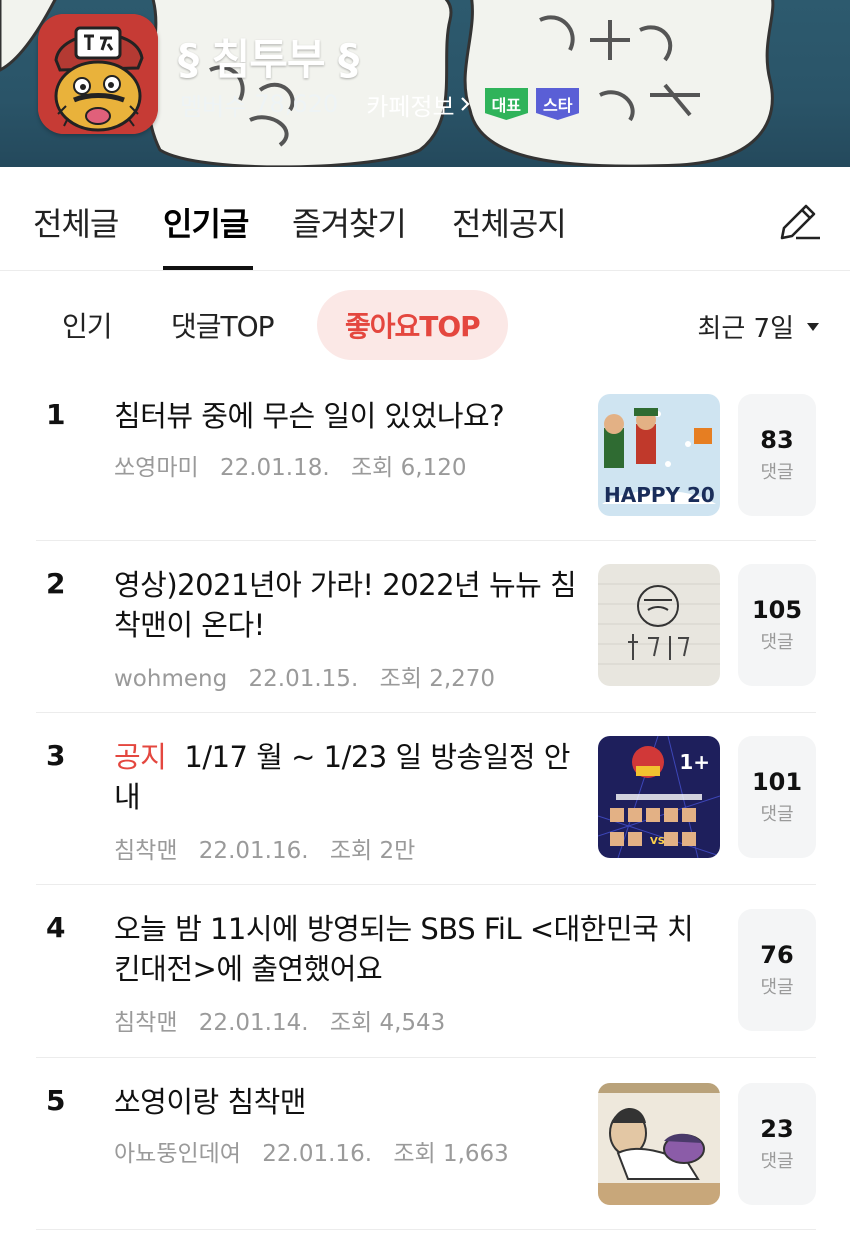  I want to click on post-author: wohmeng, so click(171, 679).